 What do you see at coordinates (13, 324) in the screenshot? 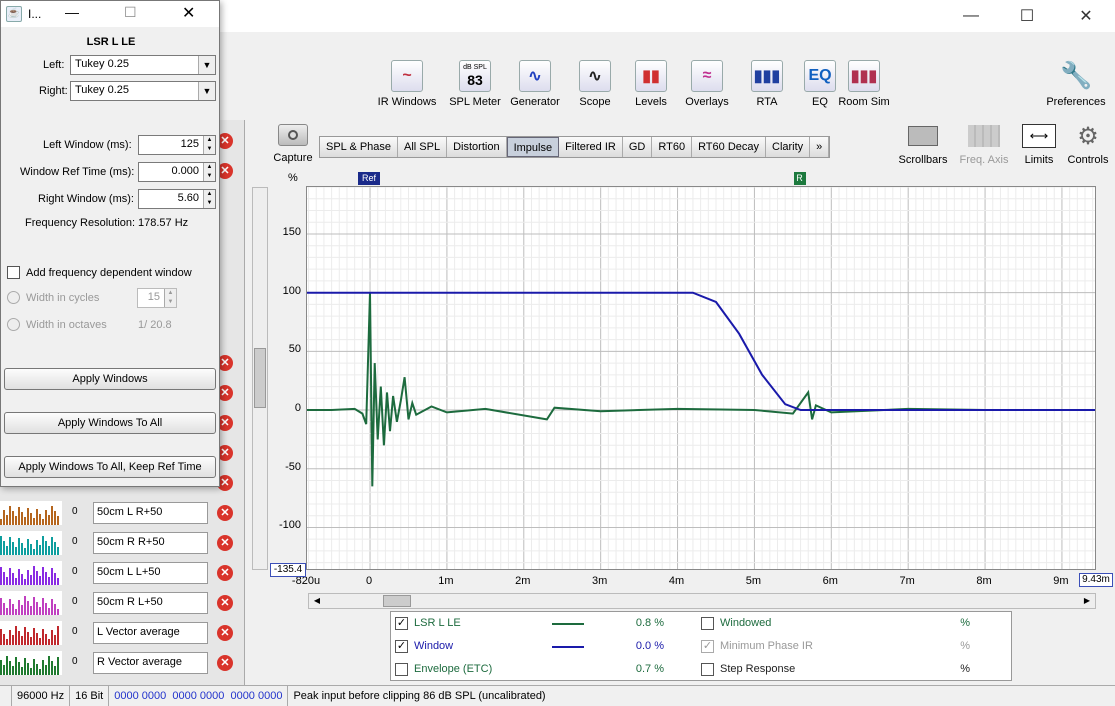
I see `width-octaves-radio` at bounding box center [13, 324].